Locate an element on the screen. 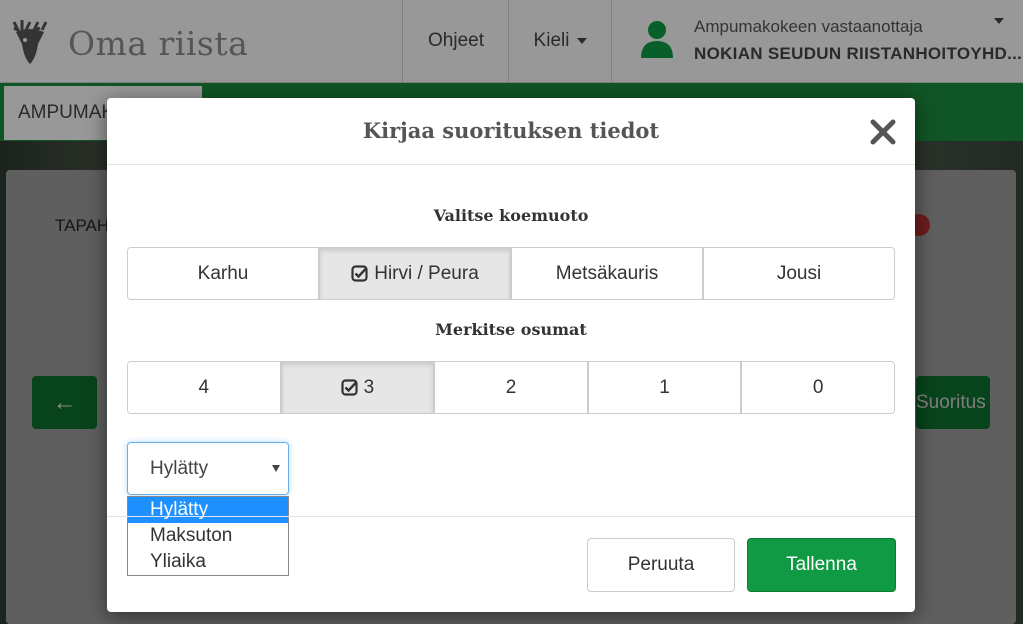 The image size is (1023, 624). hits-option-2: 2 is located at coordinates (512, 387).